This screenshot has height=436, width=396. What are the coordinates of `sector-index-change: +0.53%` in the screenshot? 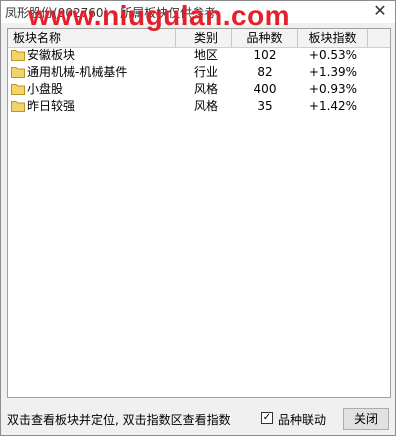 It's located at (333, 55).